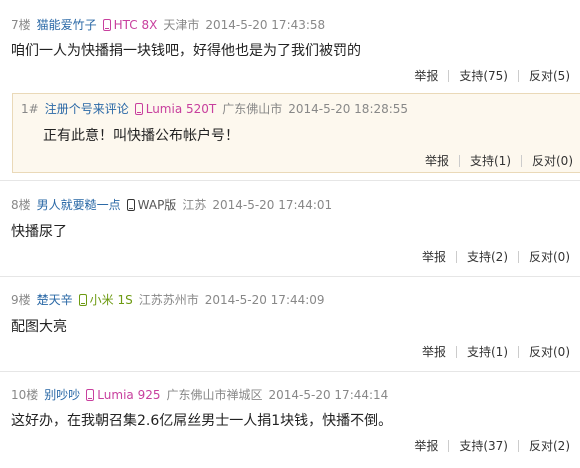  I want to click on oppose-button: 反对(5), so click(549, 75).